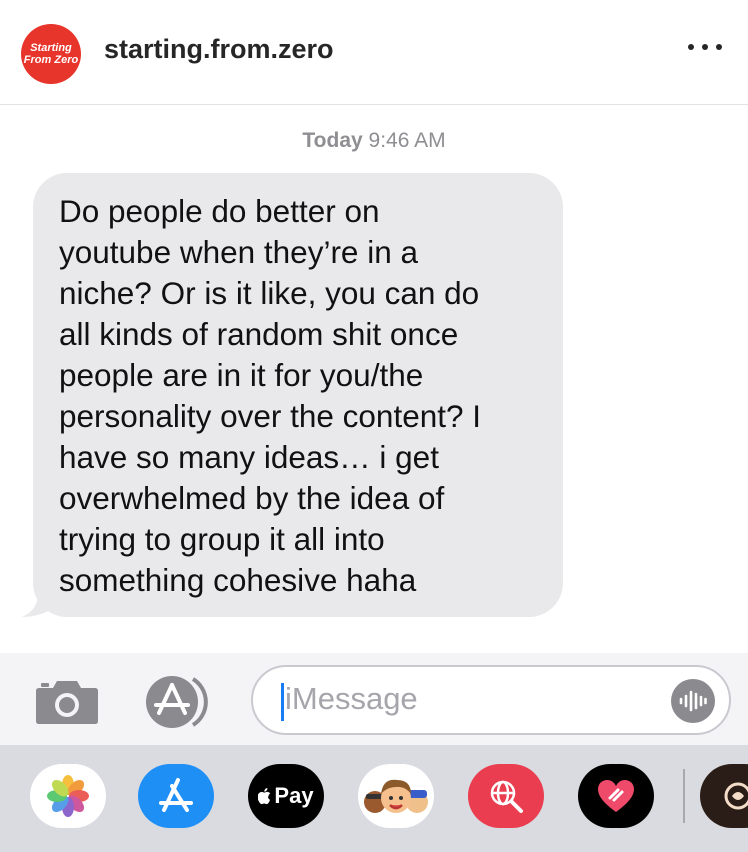 The image size is (748, 852). What do you see at coordinates (249, 457) in the screenshot?
I see `message-line: have so many ideas… i get` at bounding box center [249, 457].